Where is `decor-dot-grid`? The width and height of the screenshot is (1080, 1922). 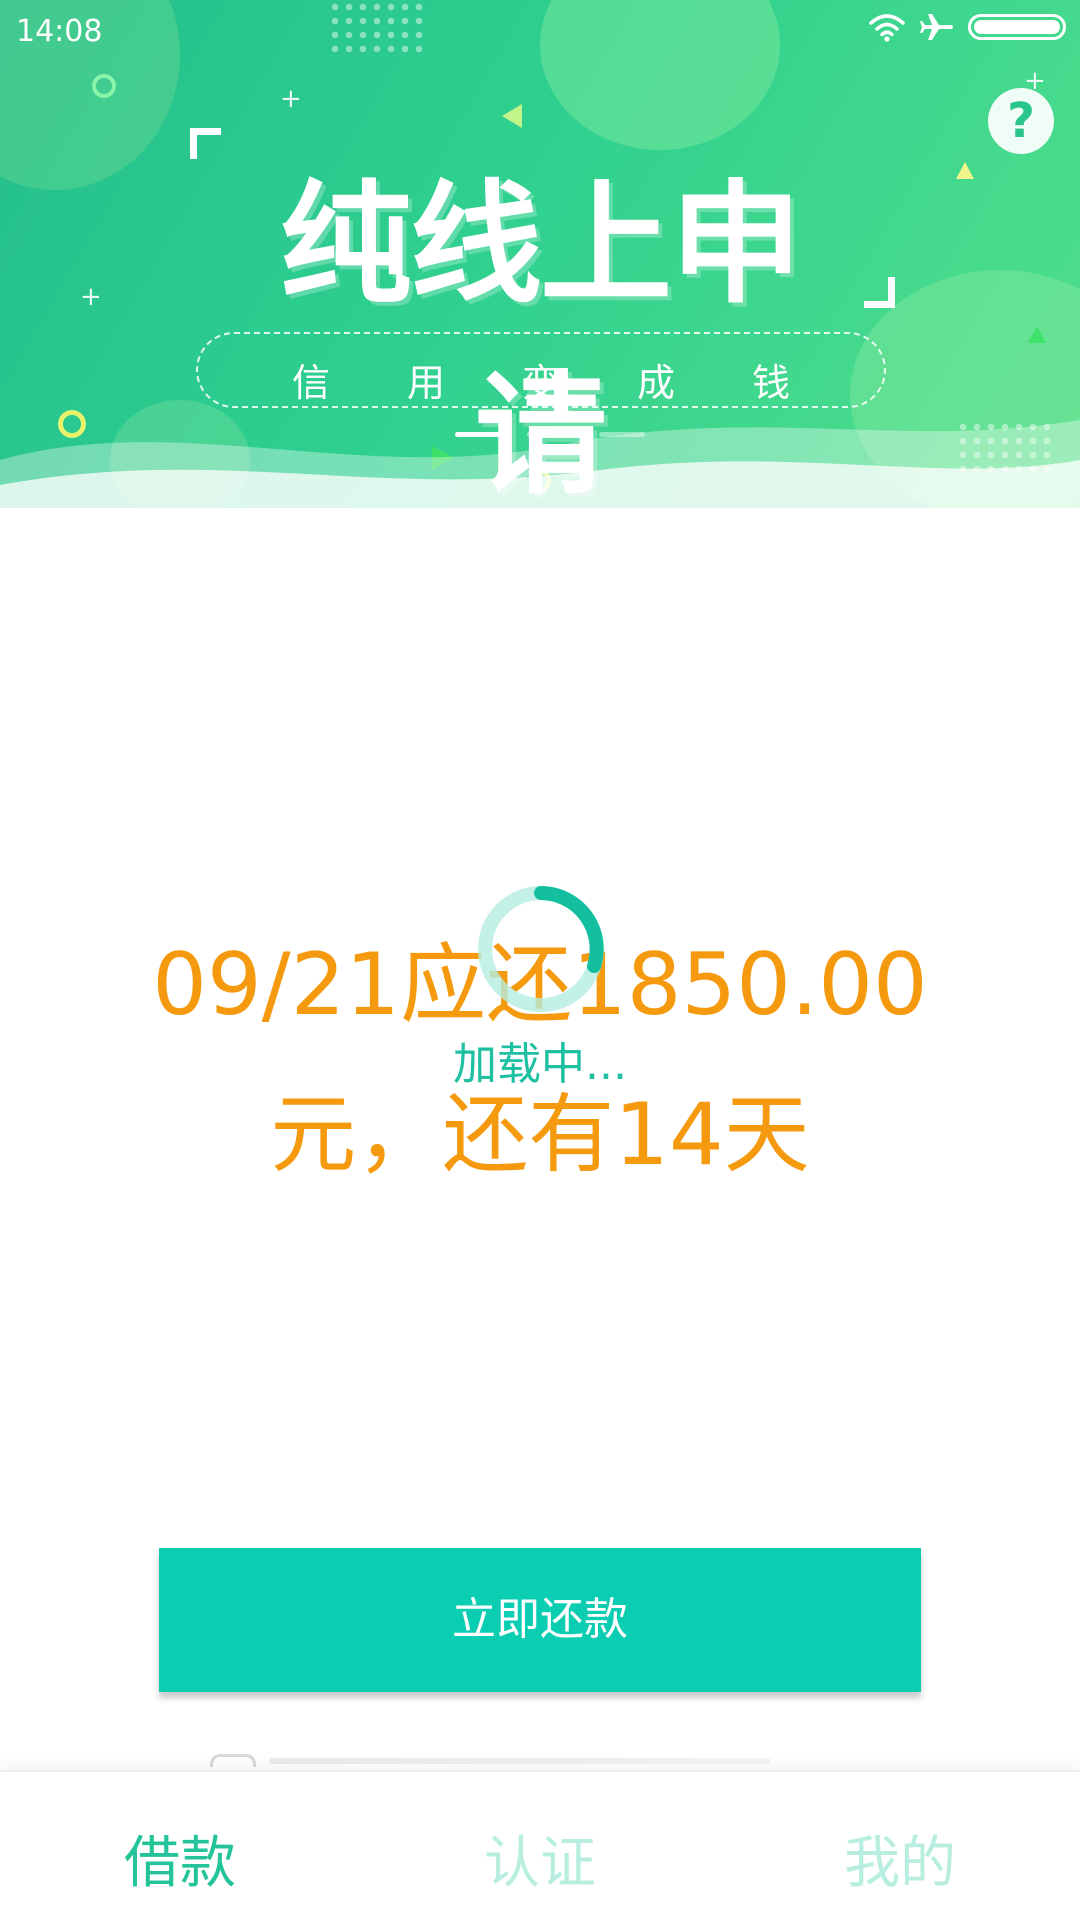
decor-dot-grid is located at coordinates (378, 26).